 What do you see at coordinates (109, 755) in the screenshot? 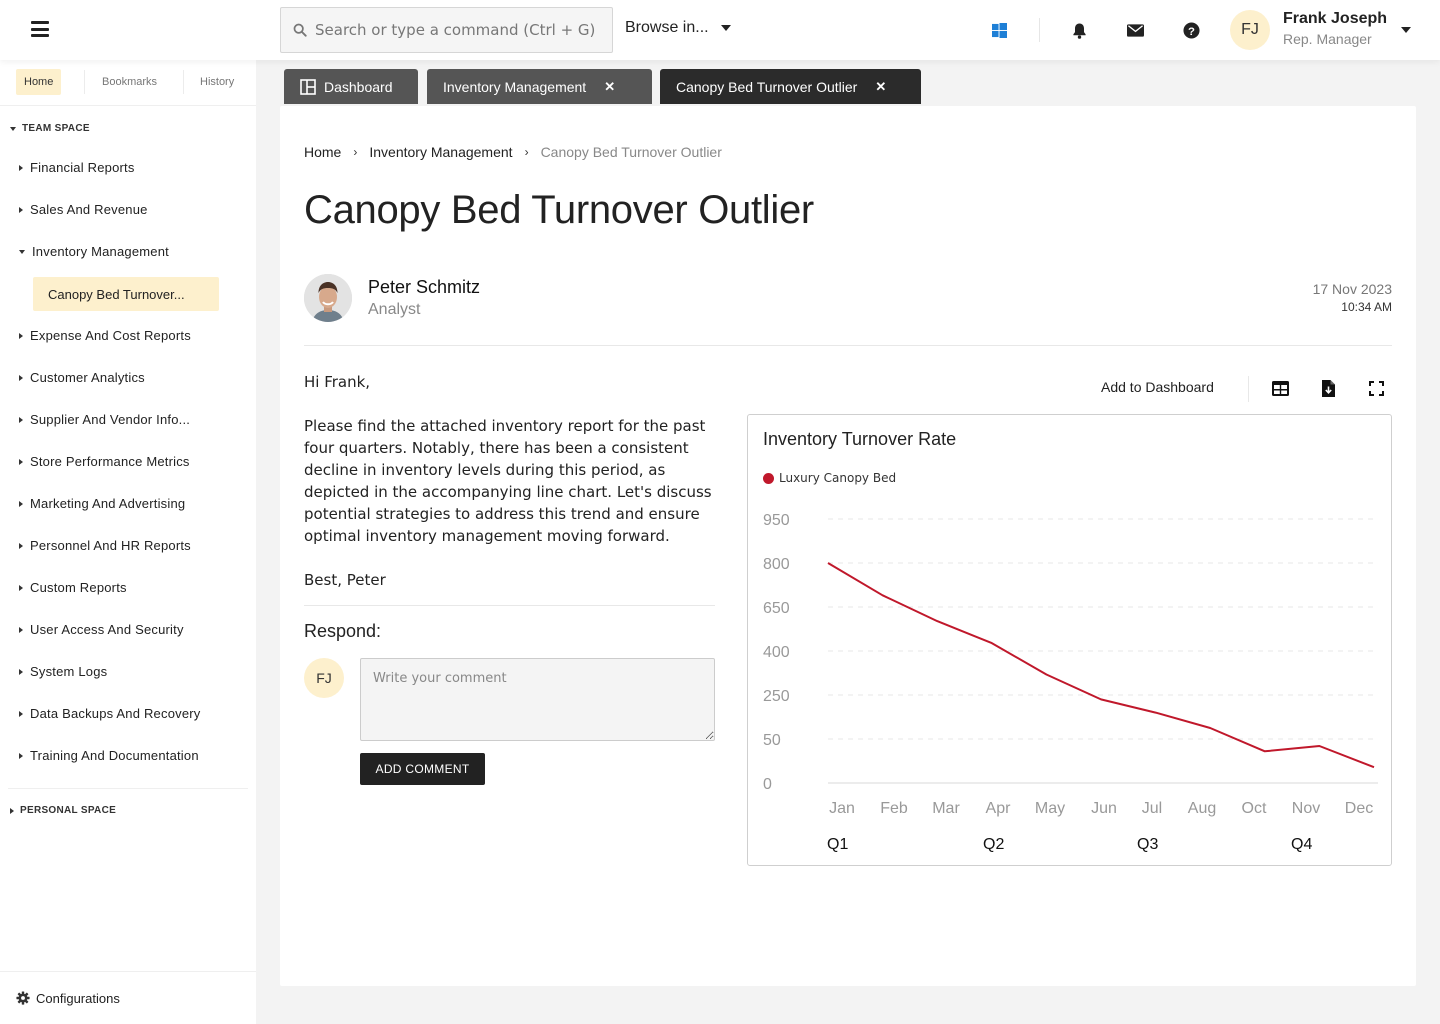
I see `sidebar-item-training-and-documentation: Training And Documentation` at bounding box center [109, 755].